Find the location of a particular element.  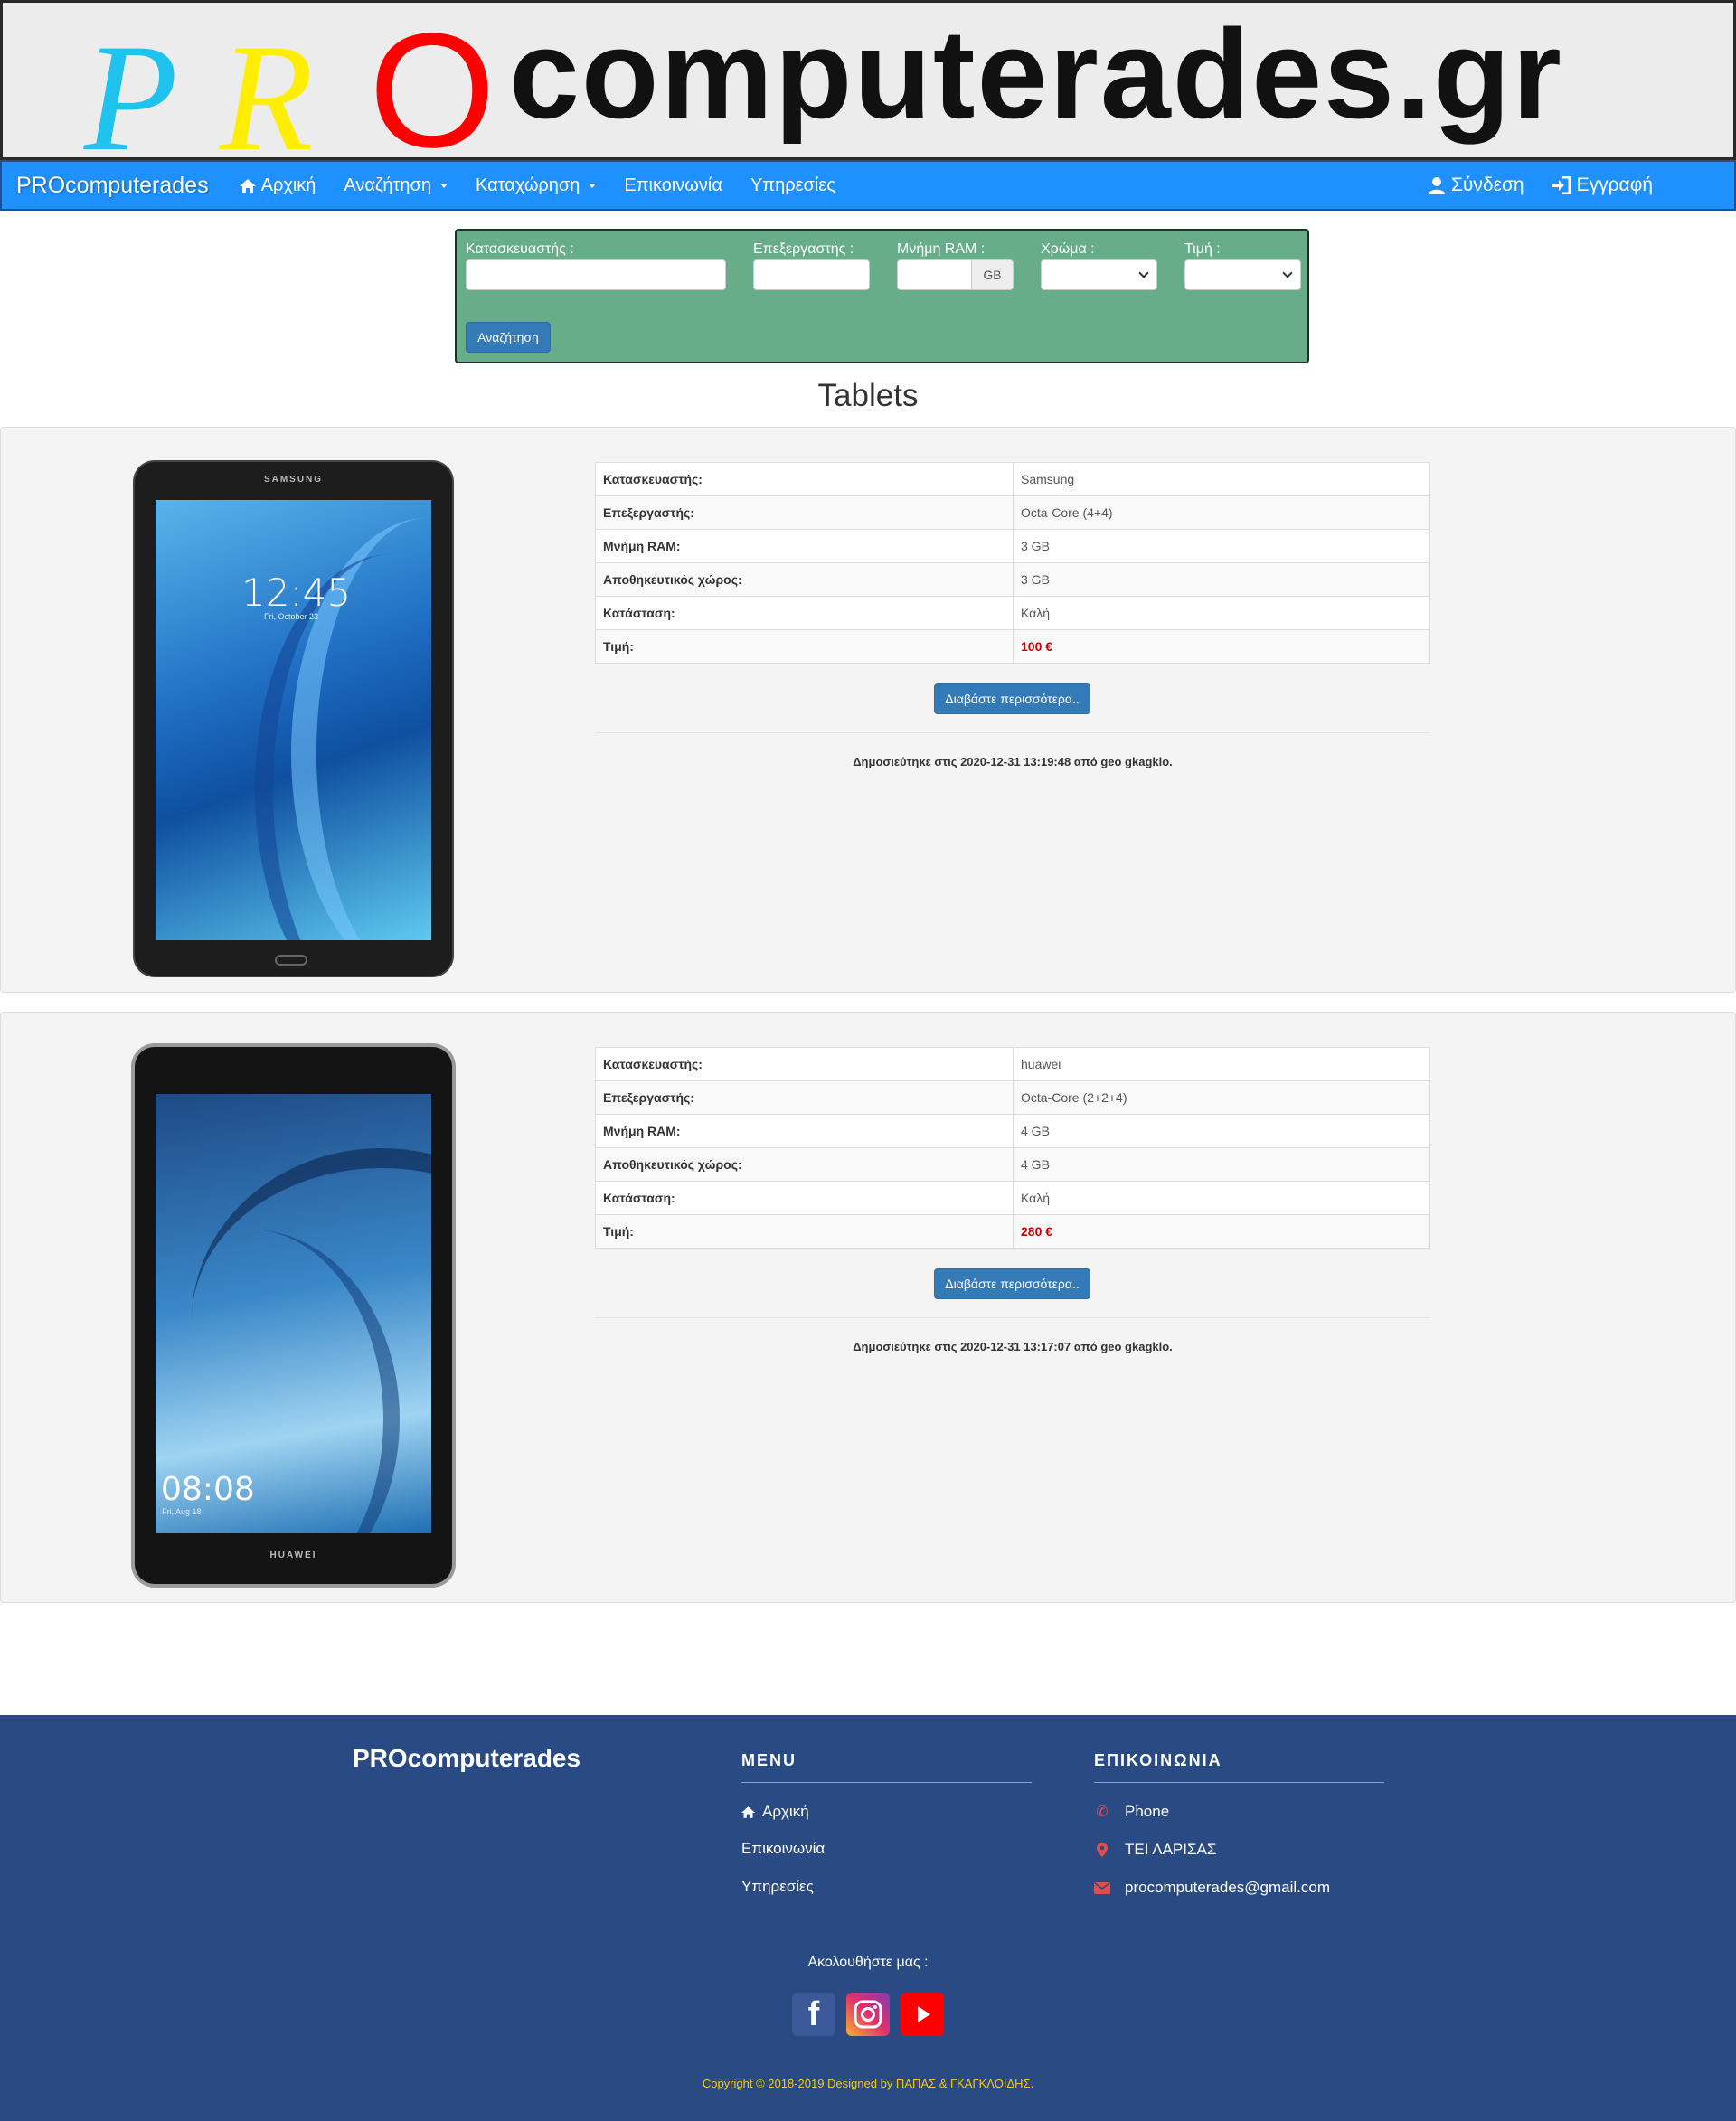

table-row: Τιμή: 280 € is located at coordinates (1012, 1231).